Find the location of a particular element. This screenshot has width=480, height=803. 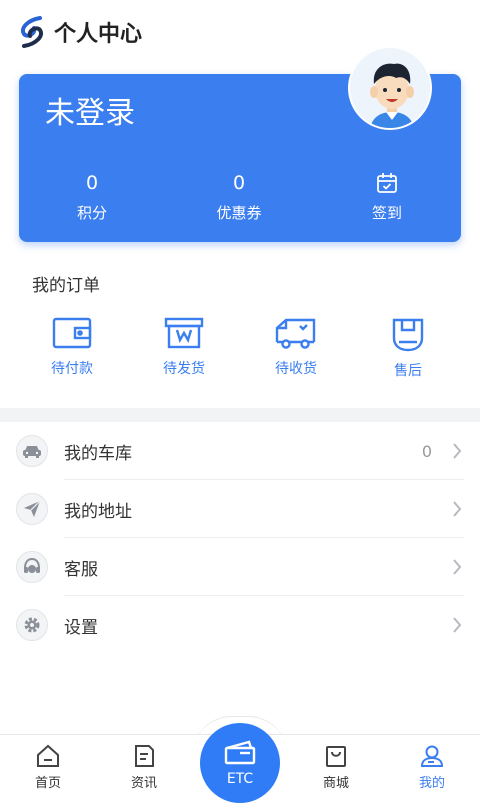

tab-mall: 商城 is located at coordinates (336, 767).